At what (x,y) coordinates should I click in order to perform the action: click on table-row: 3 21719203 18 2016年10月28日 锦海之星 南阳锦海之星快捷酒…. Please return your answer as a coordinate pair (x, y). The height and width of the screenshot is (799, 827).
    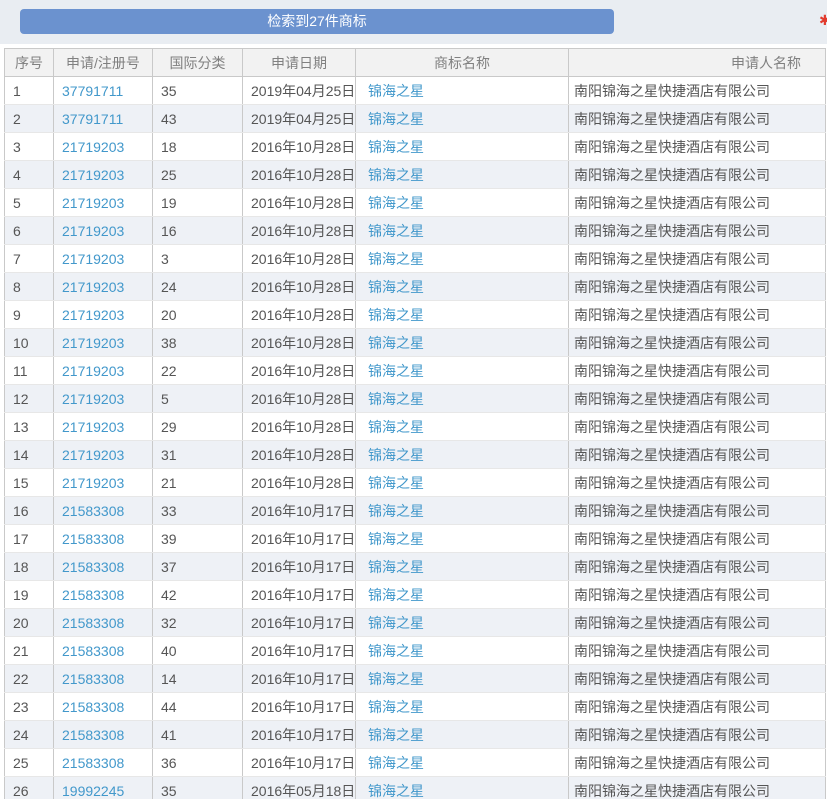
    Looking at the image, I should click on (415, 146).